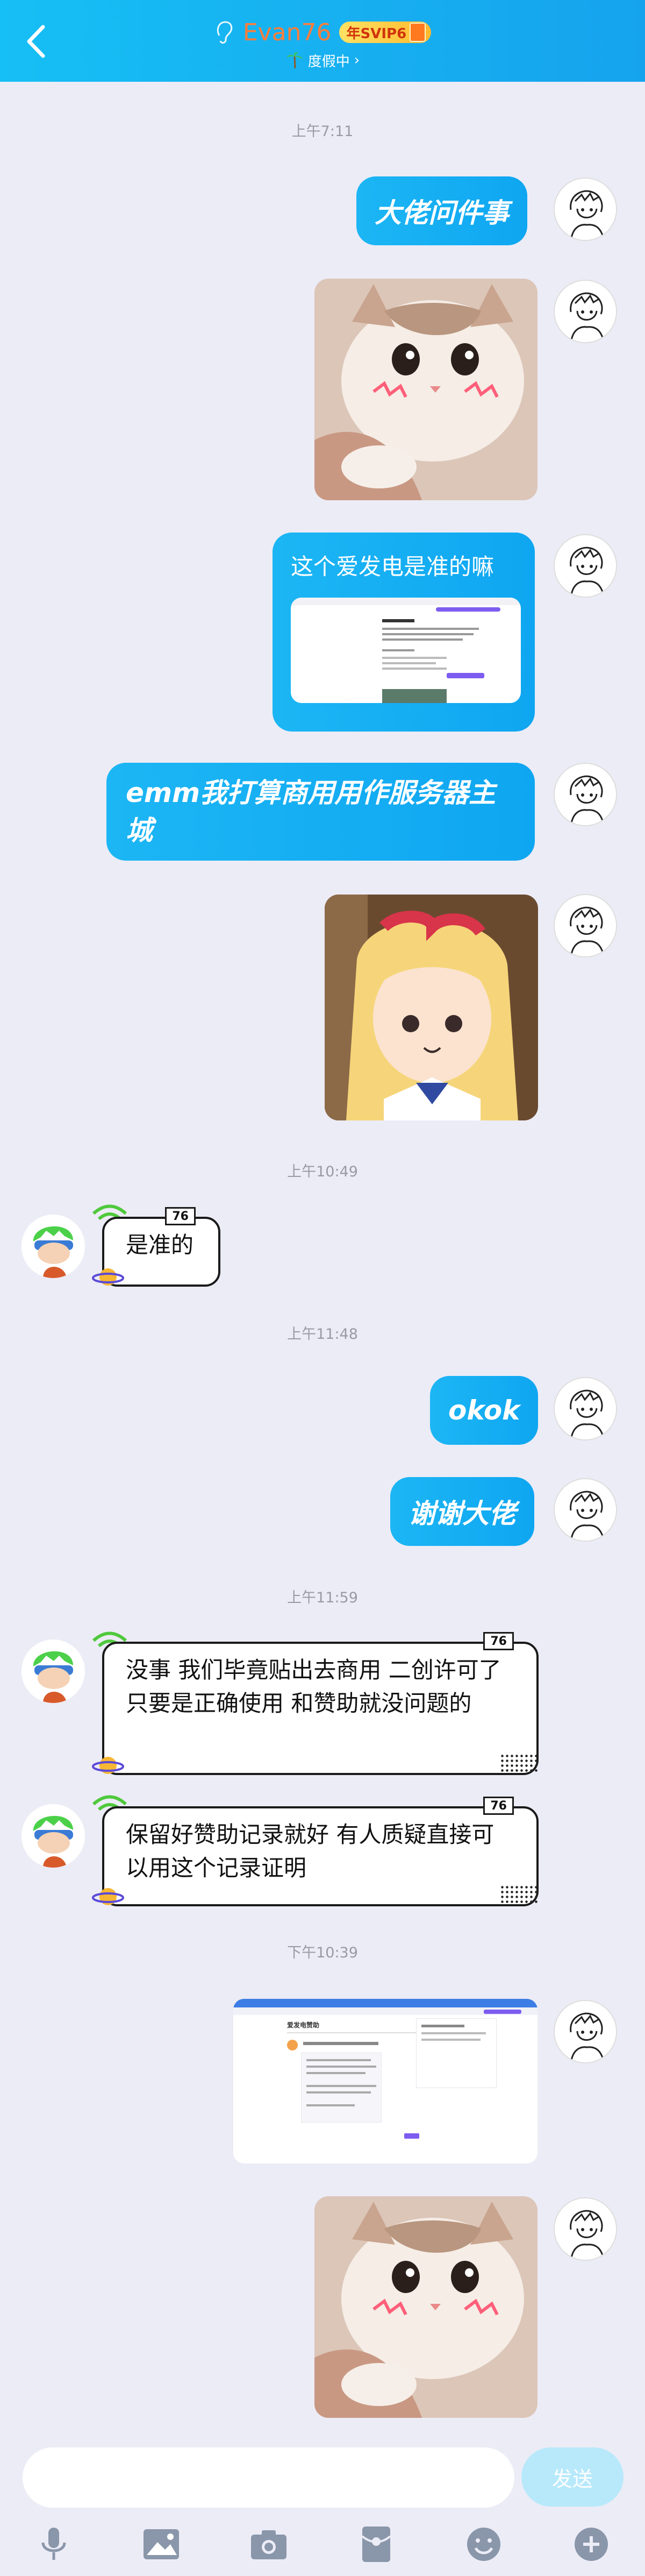 Image resolution: width=645 pixels, height=2576 pixels. Describe the element at coordinates (483, 2544) in the screenshot. I see `emoji-icon` at that location.